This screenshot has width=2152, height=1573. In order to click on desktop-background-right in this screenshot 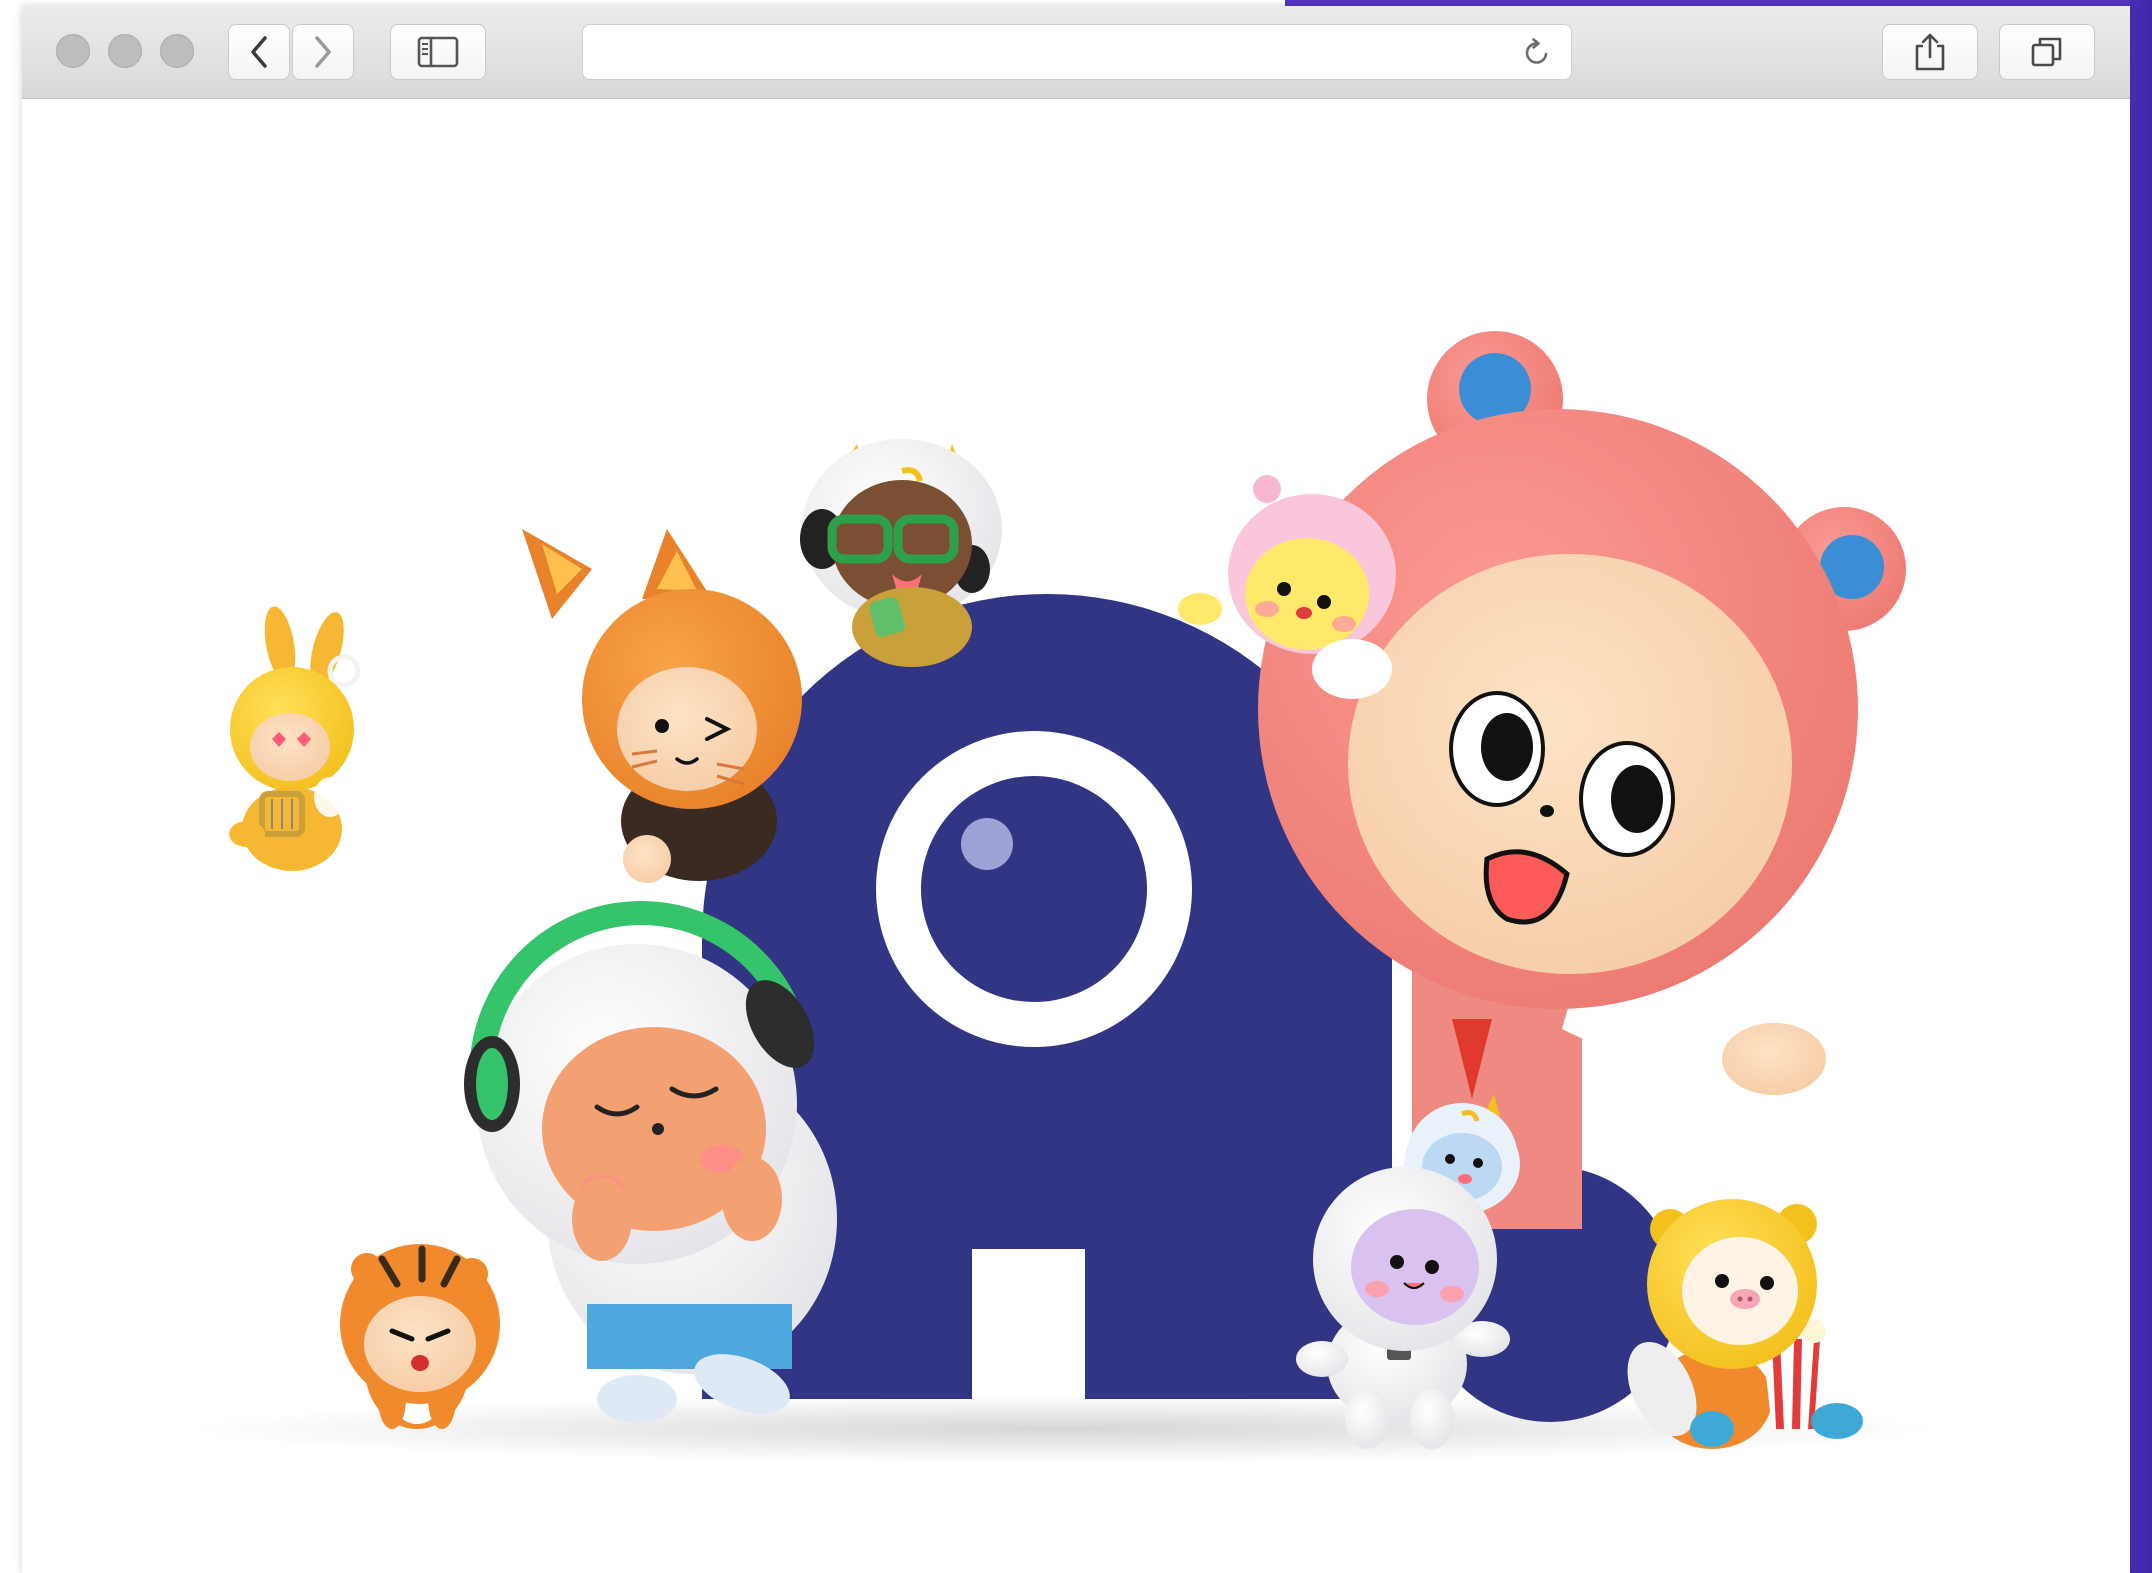, I will do `click(2141, 786)`.